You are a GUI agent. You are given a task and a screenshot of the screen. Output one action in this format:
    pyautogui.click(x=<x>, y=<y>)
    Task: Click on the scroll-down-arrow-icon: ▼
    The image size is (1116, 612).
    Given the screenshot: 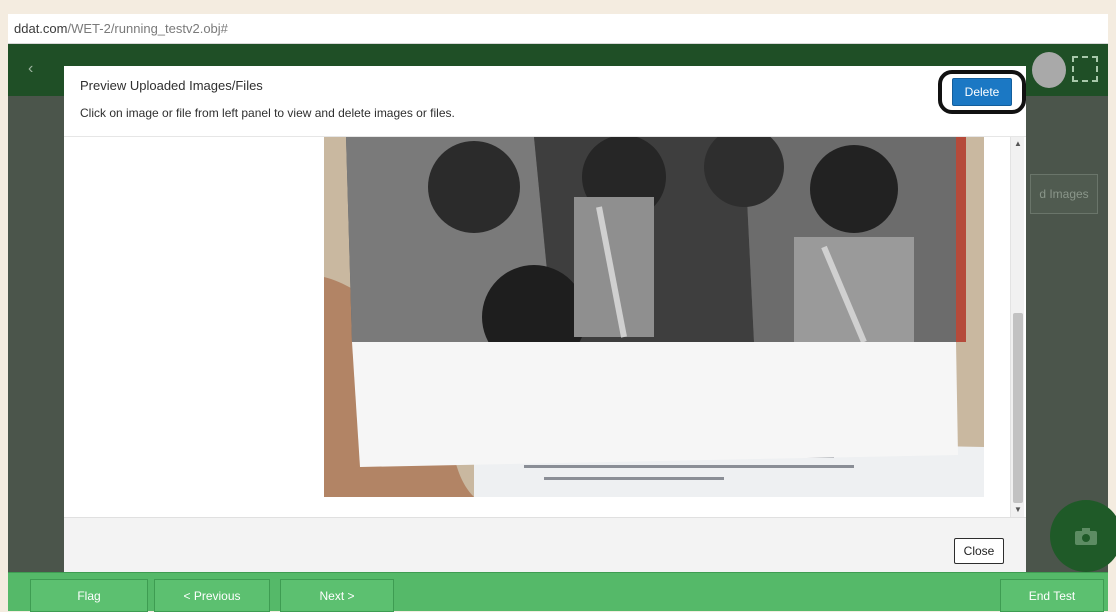 What is the action you would take?
    pyautogui.click(x=1018, y=510)
    